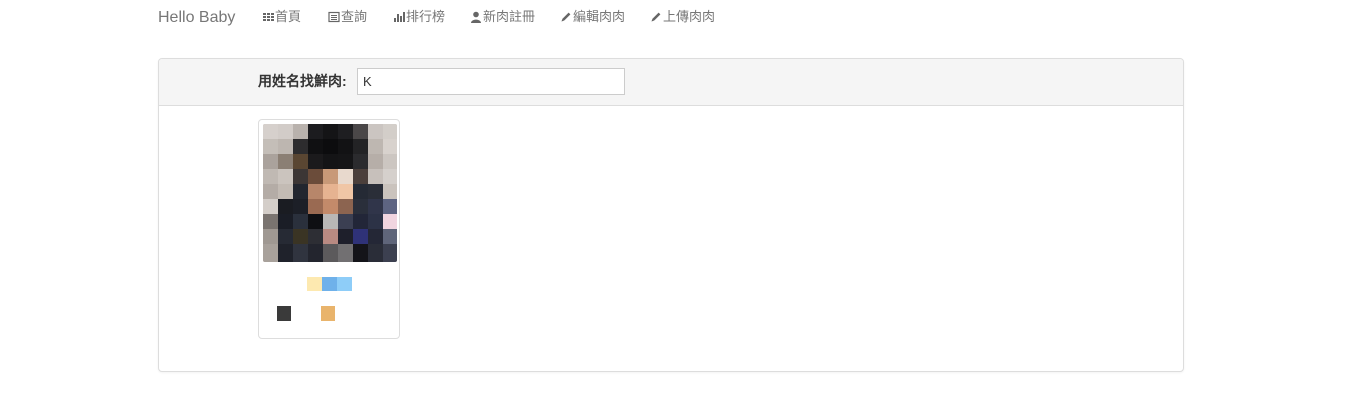 Image resolution: width=1345 pixels, height=408 pixels. I want to click on nav-register-label: 新肉註冊, so click(509, 16).